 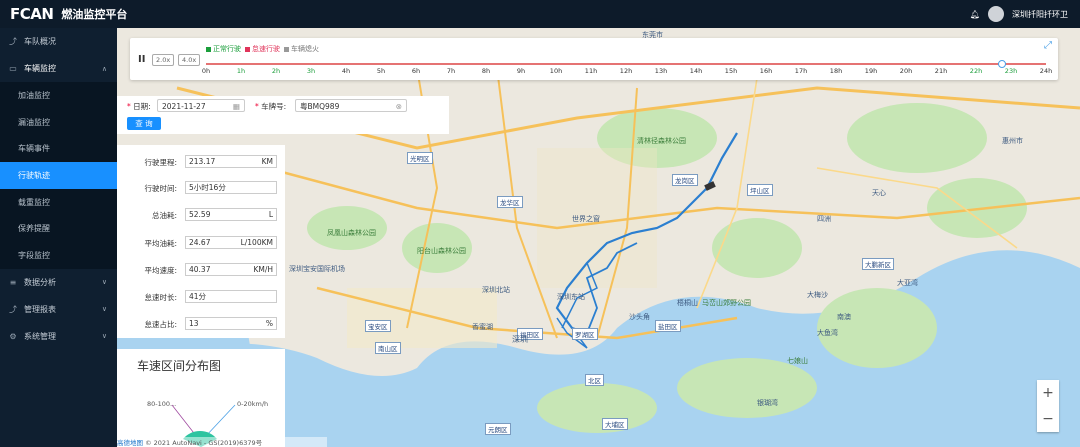 What do you see at coordinates (1002, 64) in the screenshot?
I see `timeline-handle` at bounding box center [1002, 64].